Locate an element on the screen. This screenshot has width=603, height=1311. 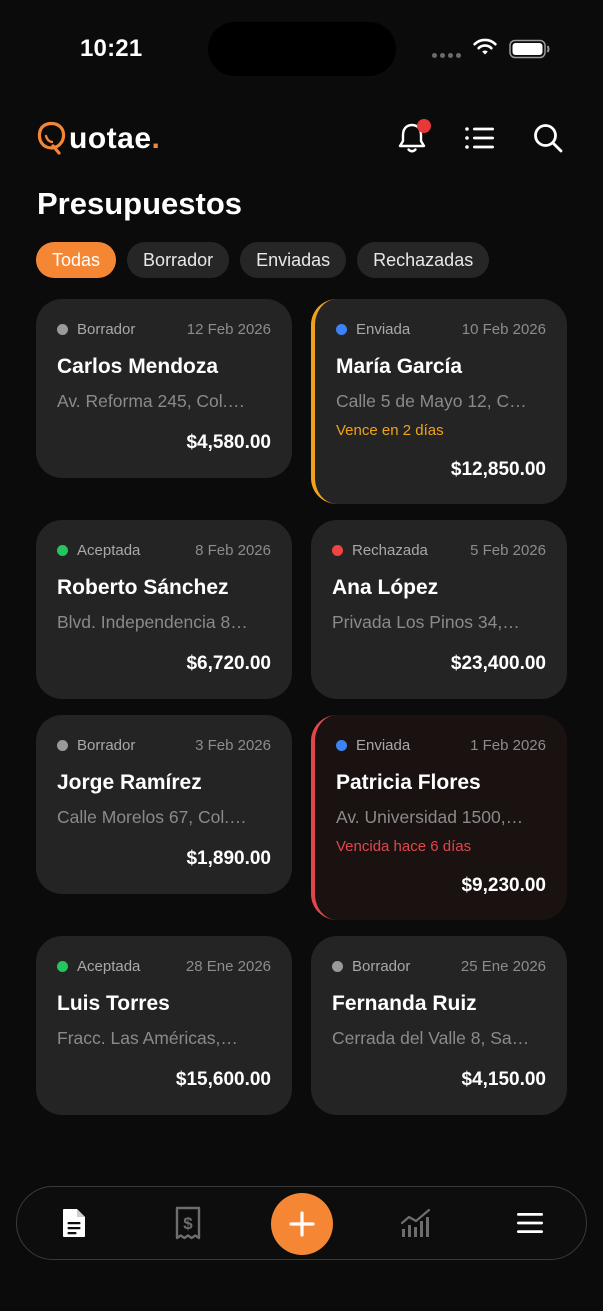
quote-amount: $1,890.00 is located at coordinates (228, 858).